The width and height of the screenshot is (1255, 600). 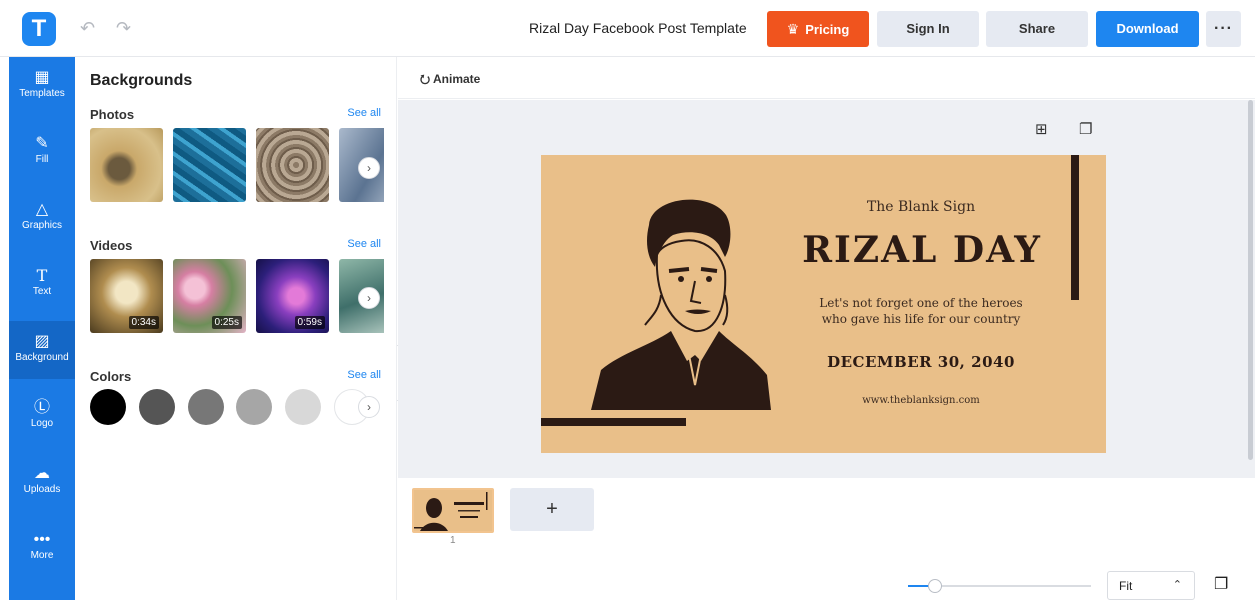 What do you see at coordinates (364, 244) in the screenshot?
I see `videos-see-all-link: See all` at bounding box center [364, 244].